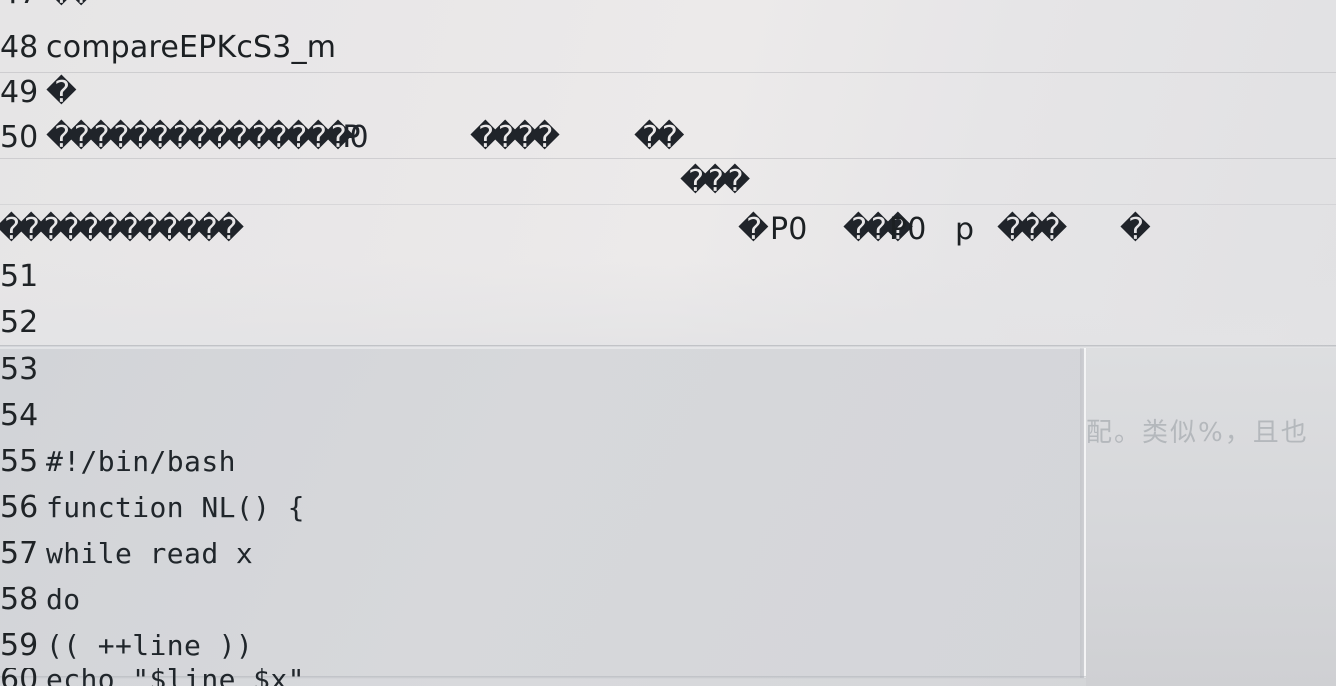 This screenshot has height=686, width=1336. Describe the element at coordinates (1032, 229) in the screenshot. I see `replacement-glyph-wrap-row-2-mid-c: ���` at that location.